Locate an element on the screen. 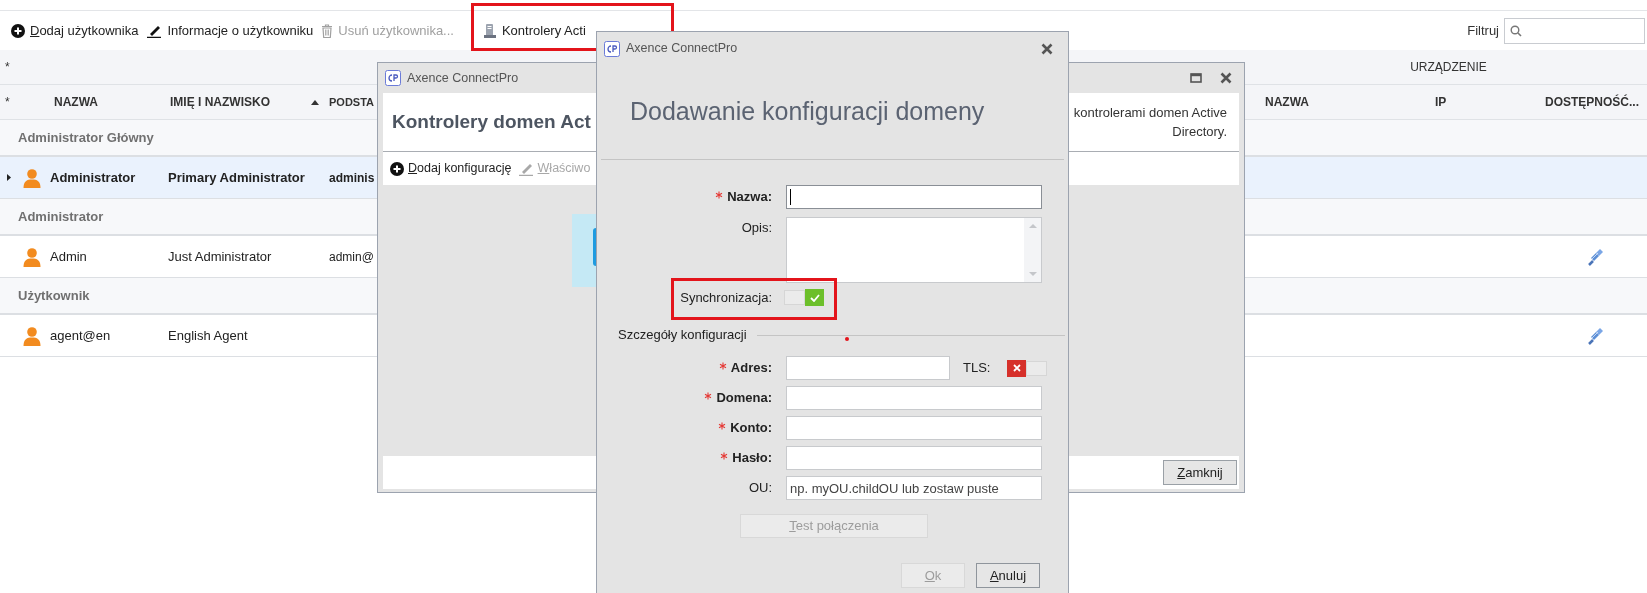 This screenshot has height=593, width=1647. table-cell: Administrator is located at coordinates (93, 177).